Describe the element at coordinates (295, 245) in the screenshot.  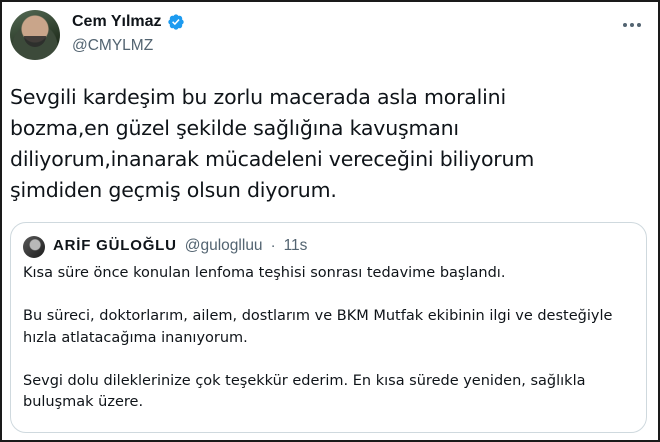
I see `quoted-timestamp: 11s` at that location.